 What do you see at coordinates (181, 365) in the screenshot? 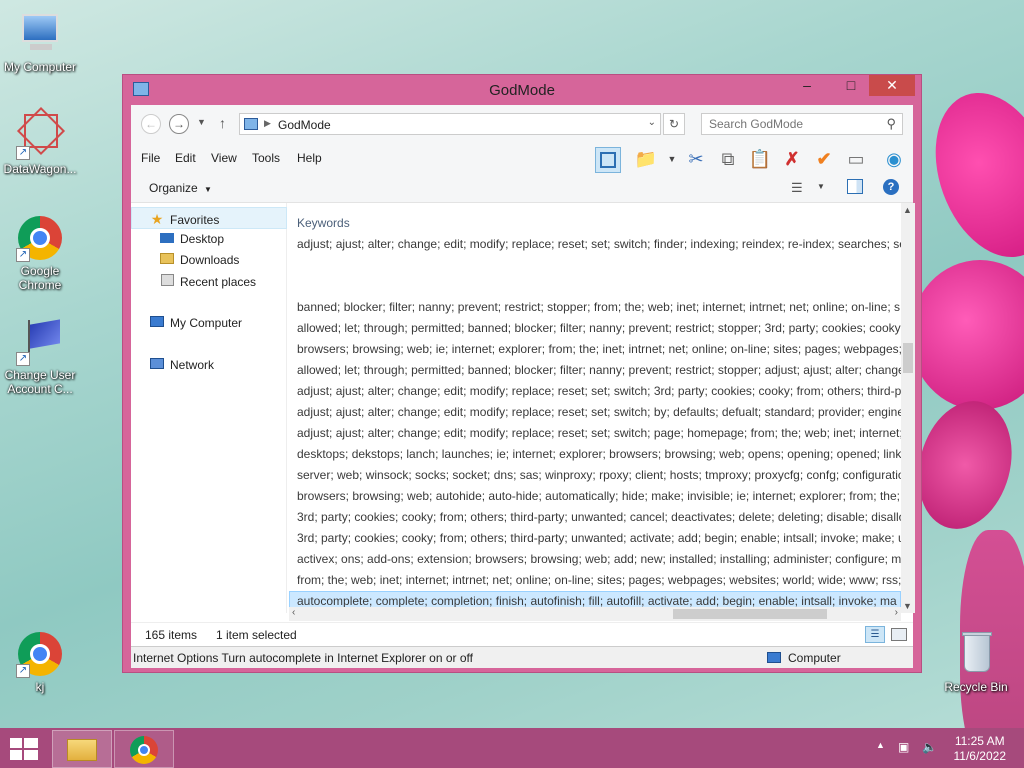
I see `nav-item-network: Network` at bounding box center [181, 365].